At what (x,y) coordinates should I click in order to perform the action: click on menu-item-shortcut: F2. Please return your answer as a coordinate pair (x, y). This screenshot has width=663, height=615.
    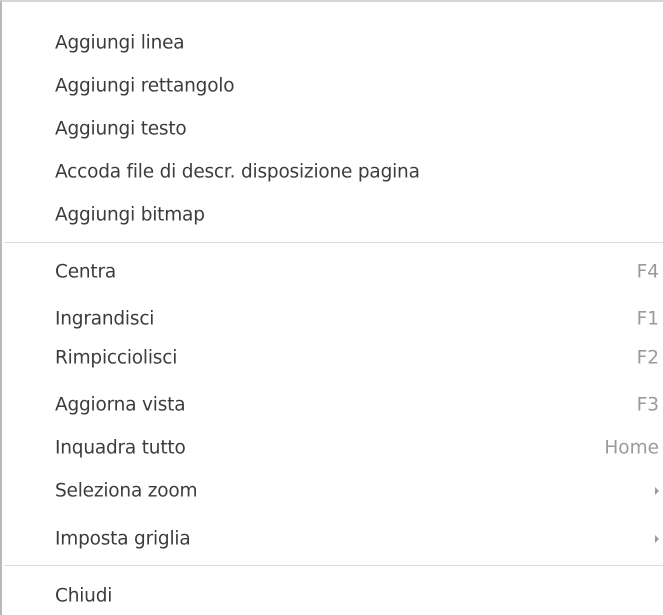
    Looking at the image, I should click on (647, 357).